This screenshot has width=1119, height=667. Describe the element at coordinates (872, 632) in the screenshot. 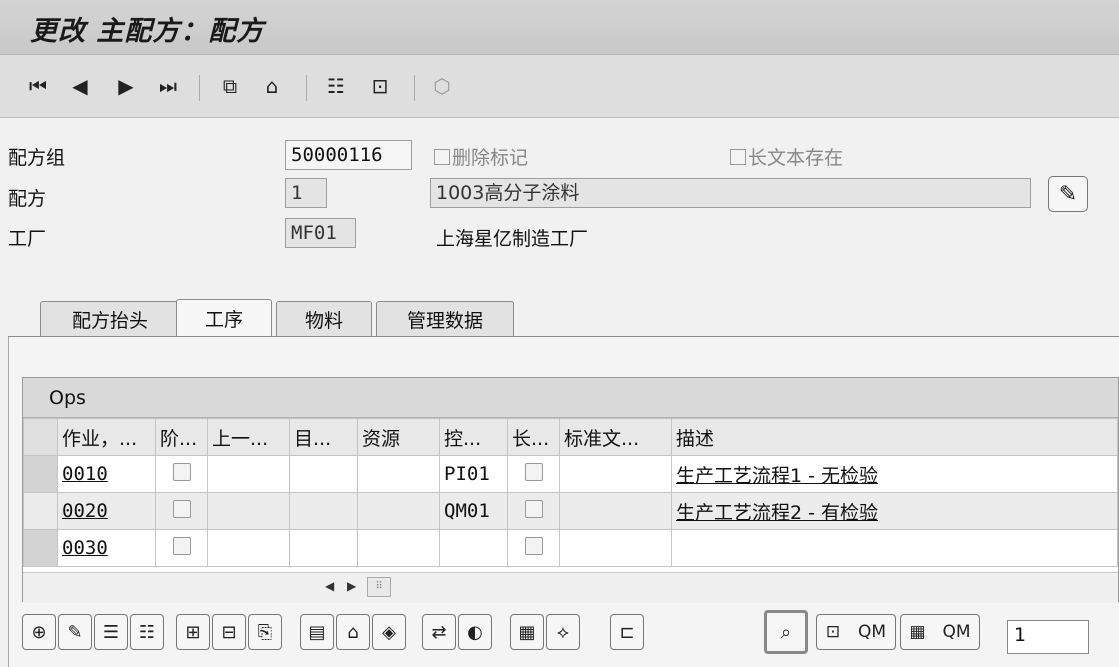

I see `qm-label: QM` at that location.